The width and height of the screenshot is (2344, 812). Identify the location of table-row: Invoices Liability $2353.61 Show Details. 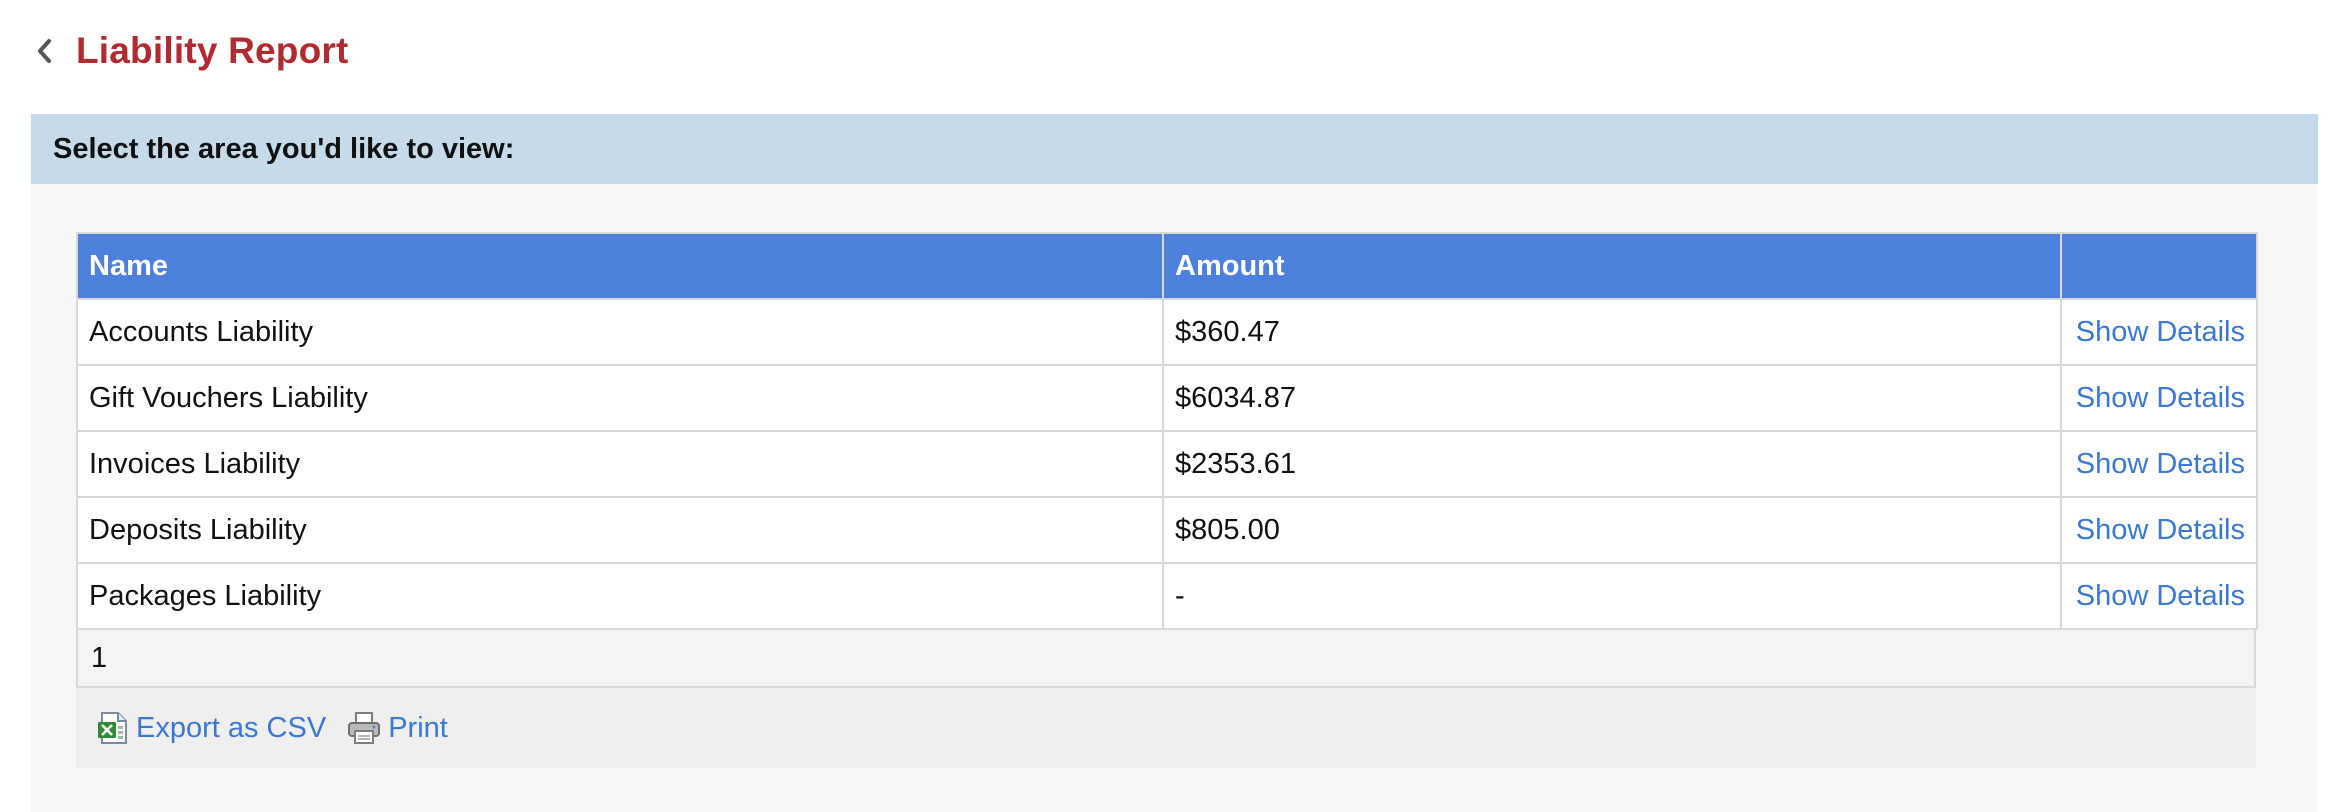
(1167, 464).